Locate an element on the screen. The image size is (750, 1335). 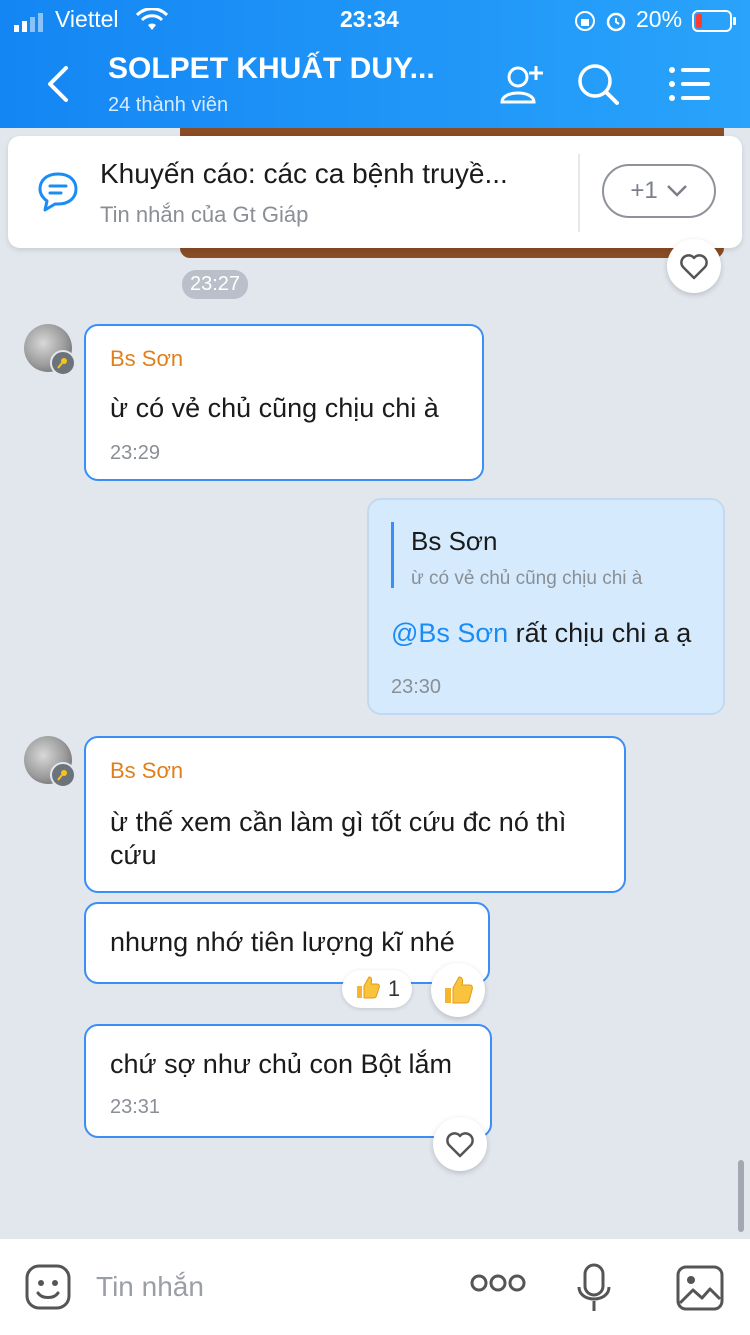
like-react-button is located at coordinates (458, 990).